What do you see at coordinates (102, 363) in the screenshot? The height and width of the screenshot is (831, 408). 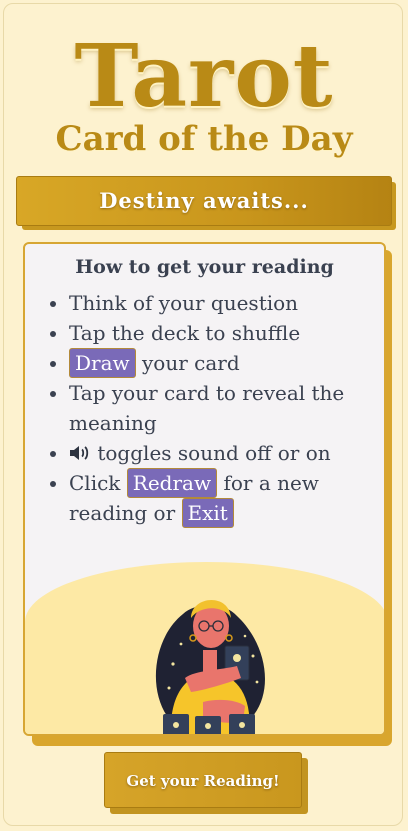 I see `draw-button-sample: Draw` at bounding box center [102, 363].